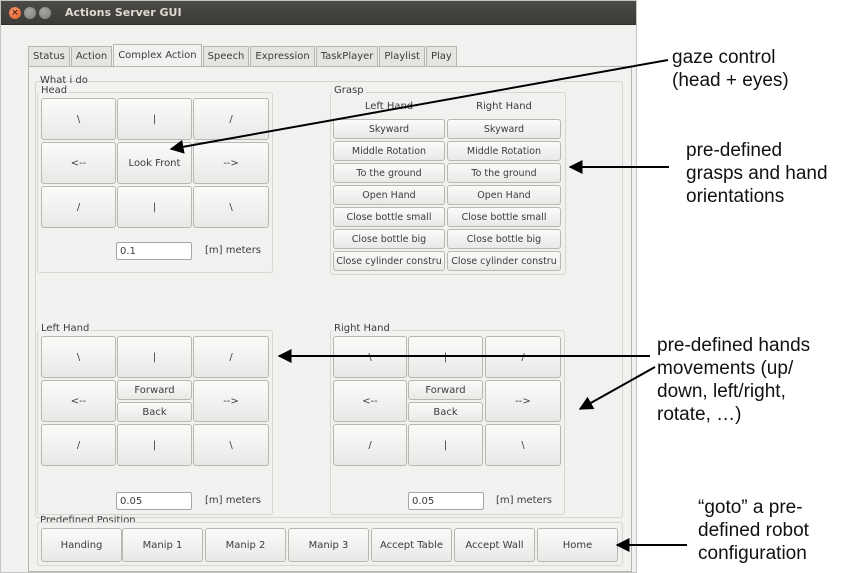 The height and width of the screenshot is (573, 842). I want to click on left-hand-left-button: <--, so click(78, 401).